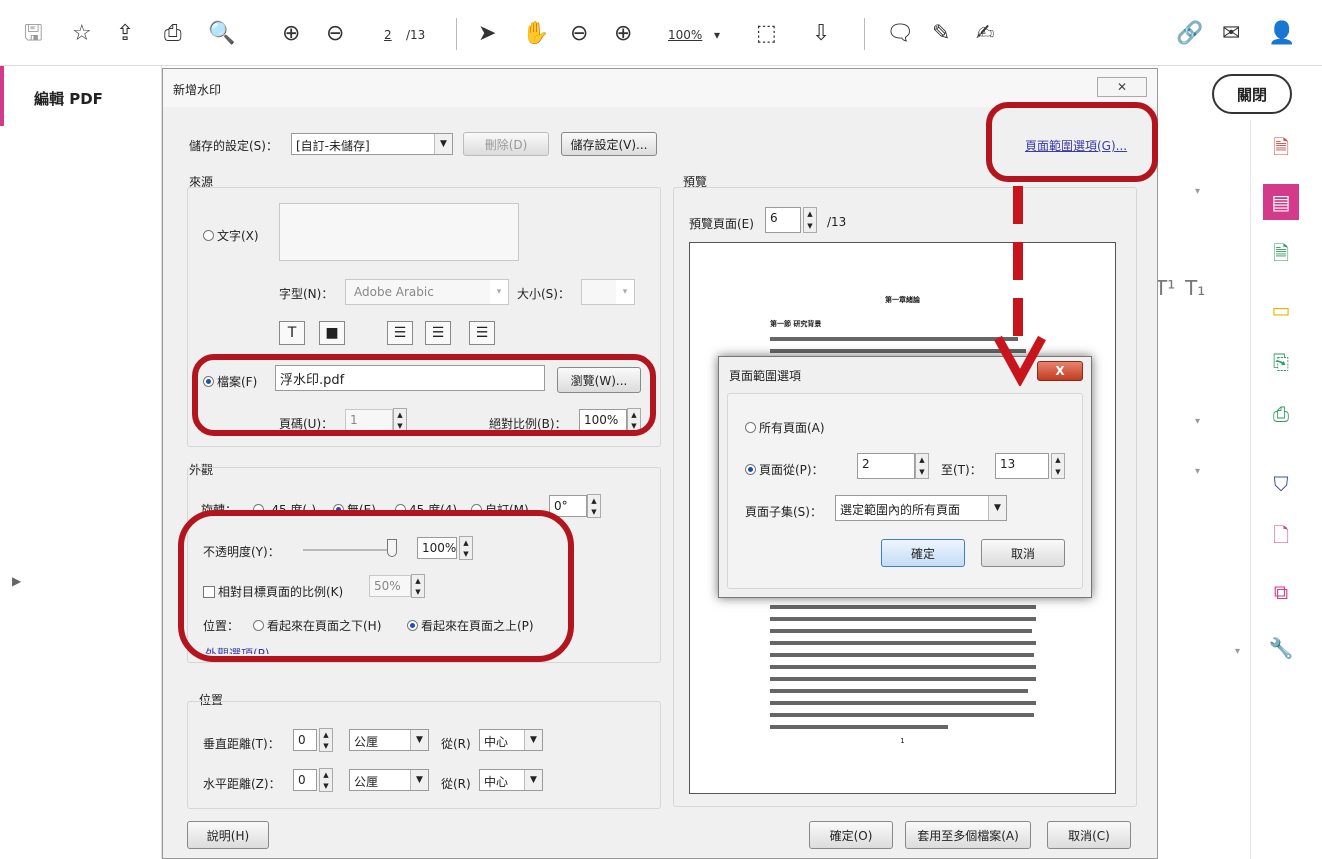 Image resolution: width=1322 pixels, height=859 pixels. What do you see at coordinates (791, 470) in the screenshot?
I see `pages-from-label: 頁面從(P)：` at bounding box center [791, 470].